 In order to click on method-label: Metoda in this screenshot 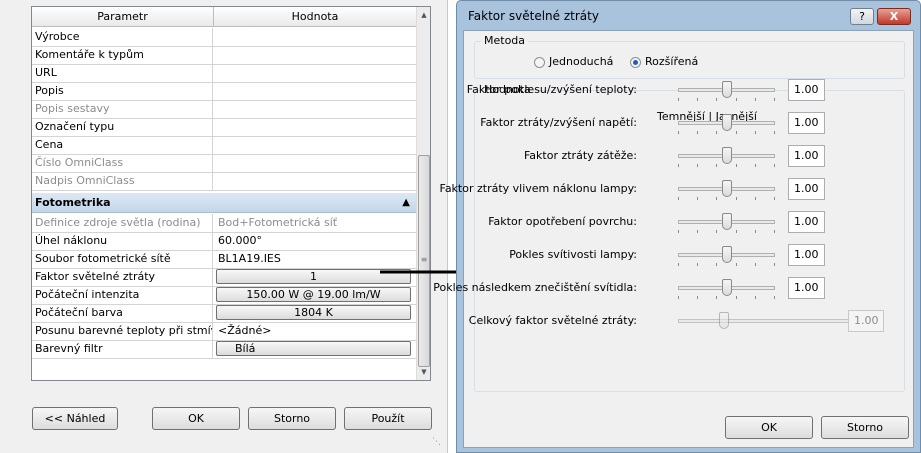, I will do `click(505, 40)`.